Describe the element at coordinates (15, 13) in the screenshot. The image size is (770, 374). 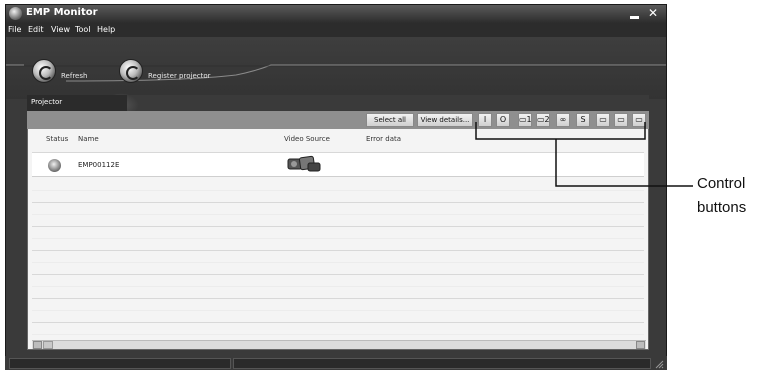
I see `app-logo-icon` at that location.